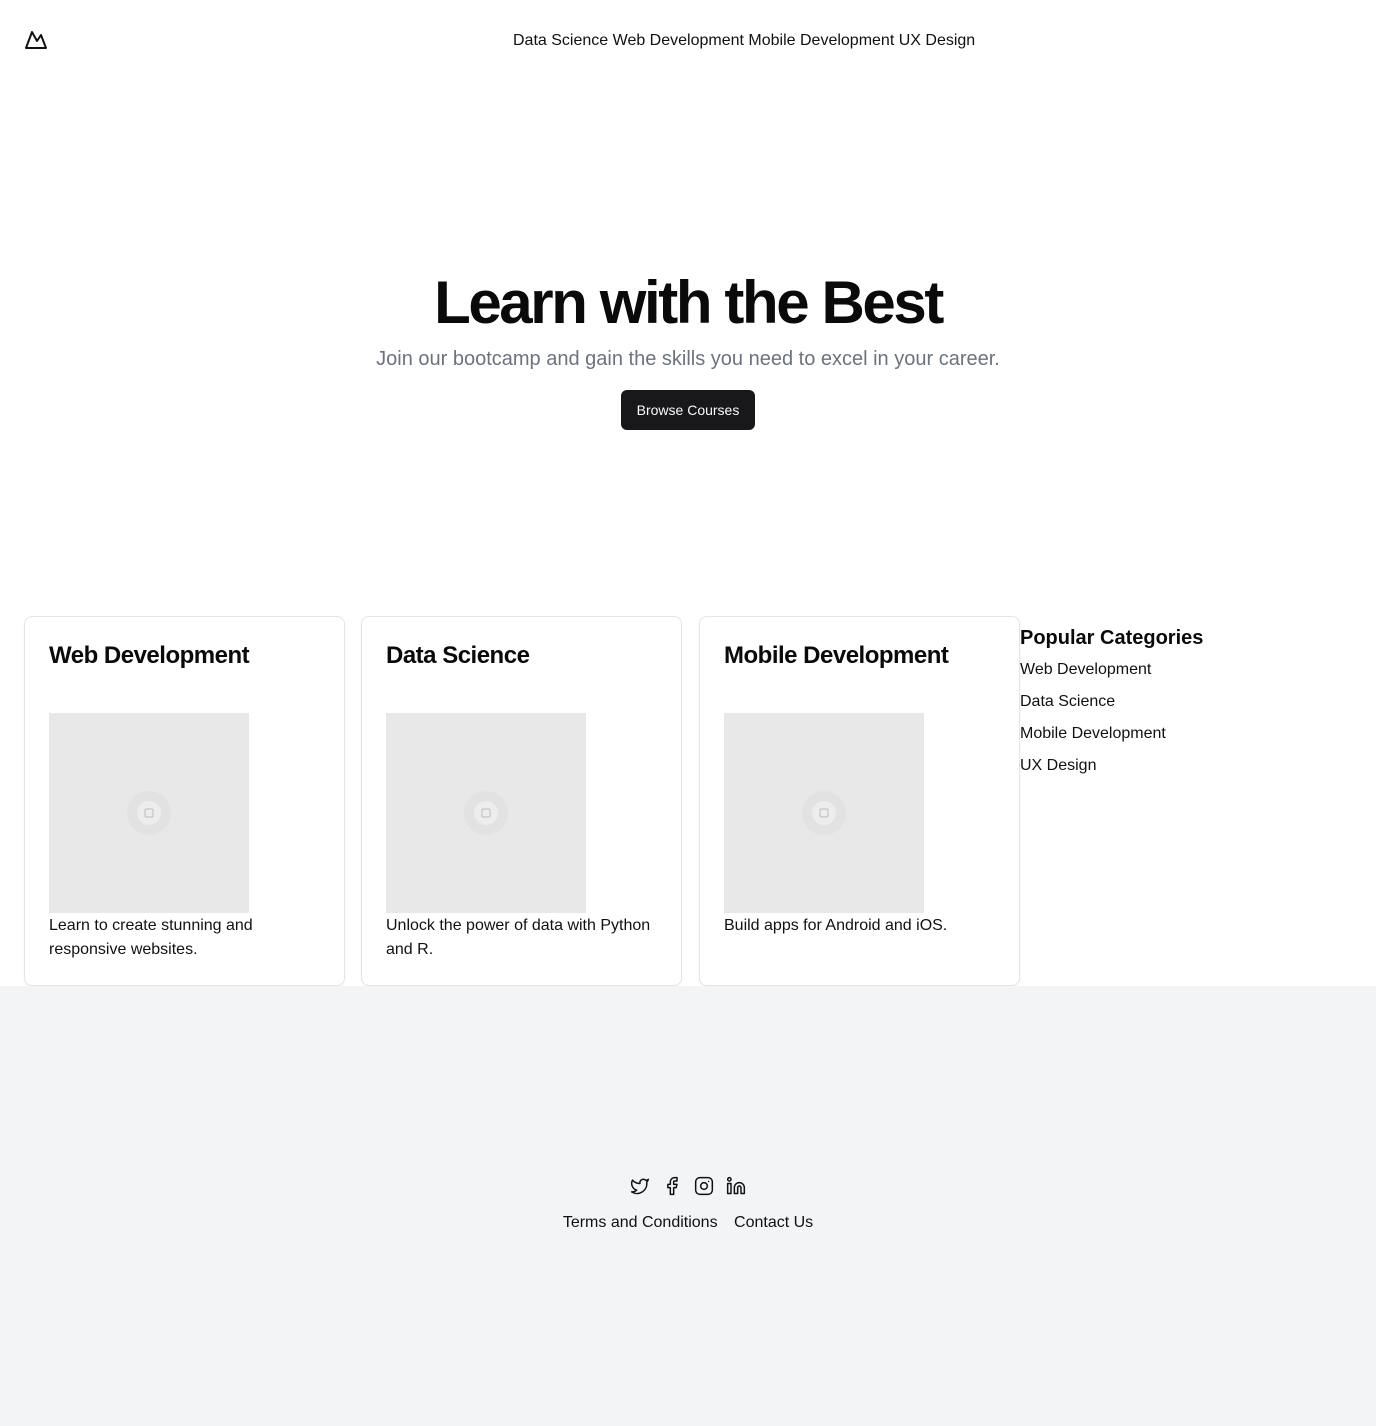  What do you see at coordinates (672, 1186) in the screenshot?
I see `facebook-icon` at bounding box center [672, 1186].